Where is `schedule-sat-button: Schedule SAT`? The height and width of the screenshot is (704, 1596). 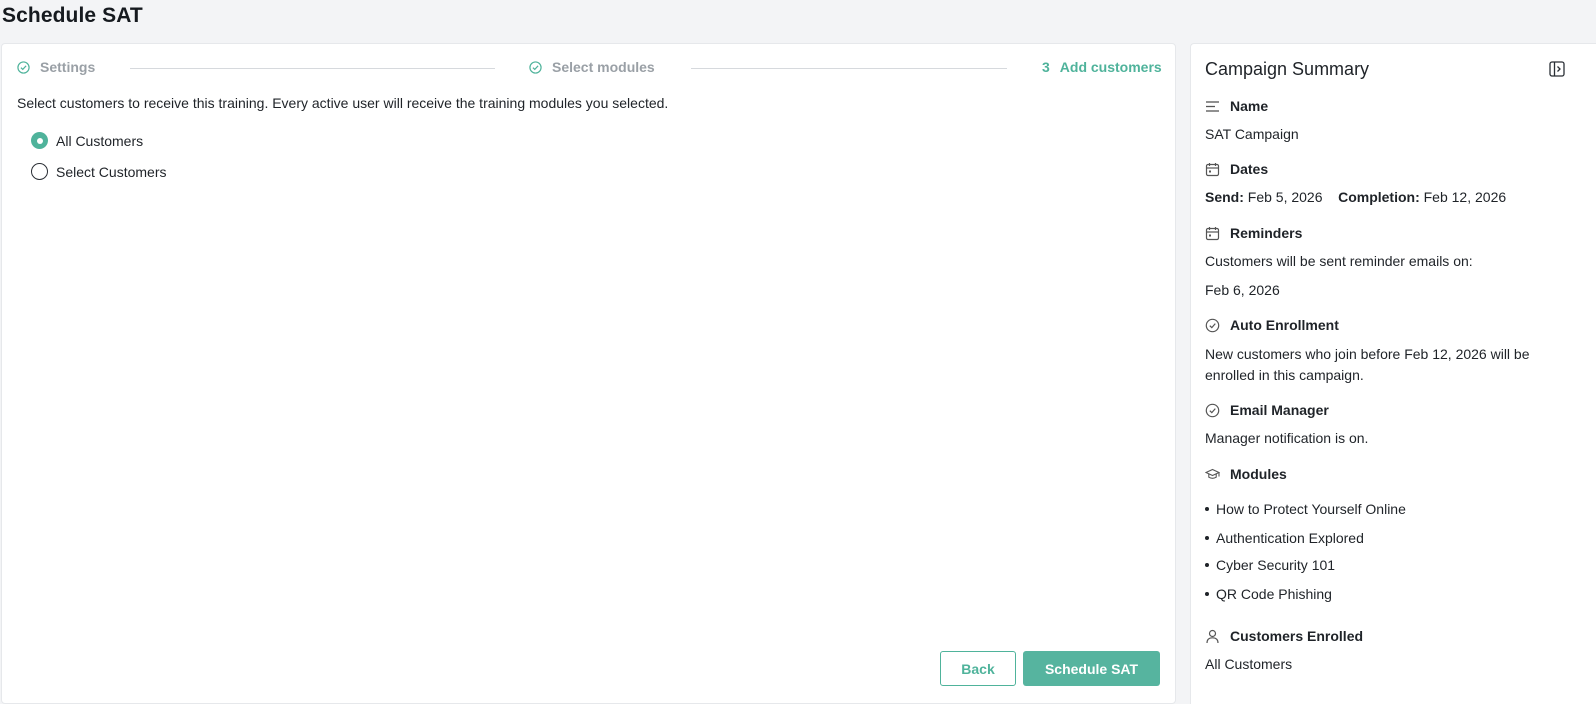
schedule-sat-button: Schedule SAT is located at coordinates (1091, 668).